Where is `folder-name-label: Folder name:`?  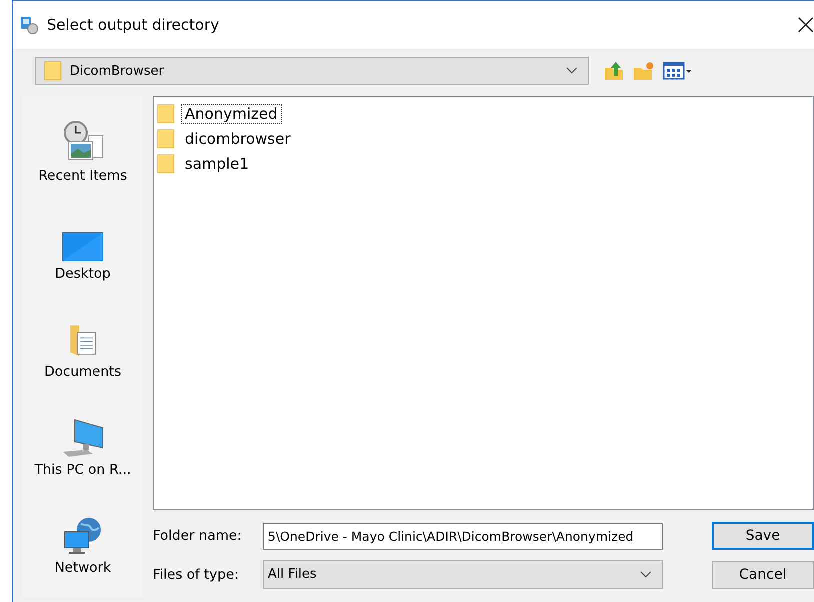
folder-name-label: Folder name: is located at coordinates (198, 536).